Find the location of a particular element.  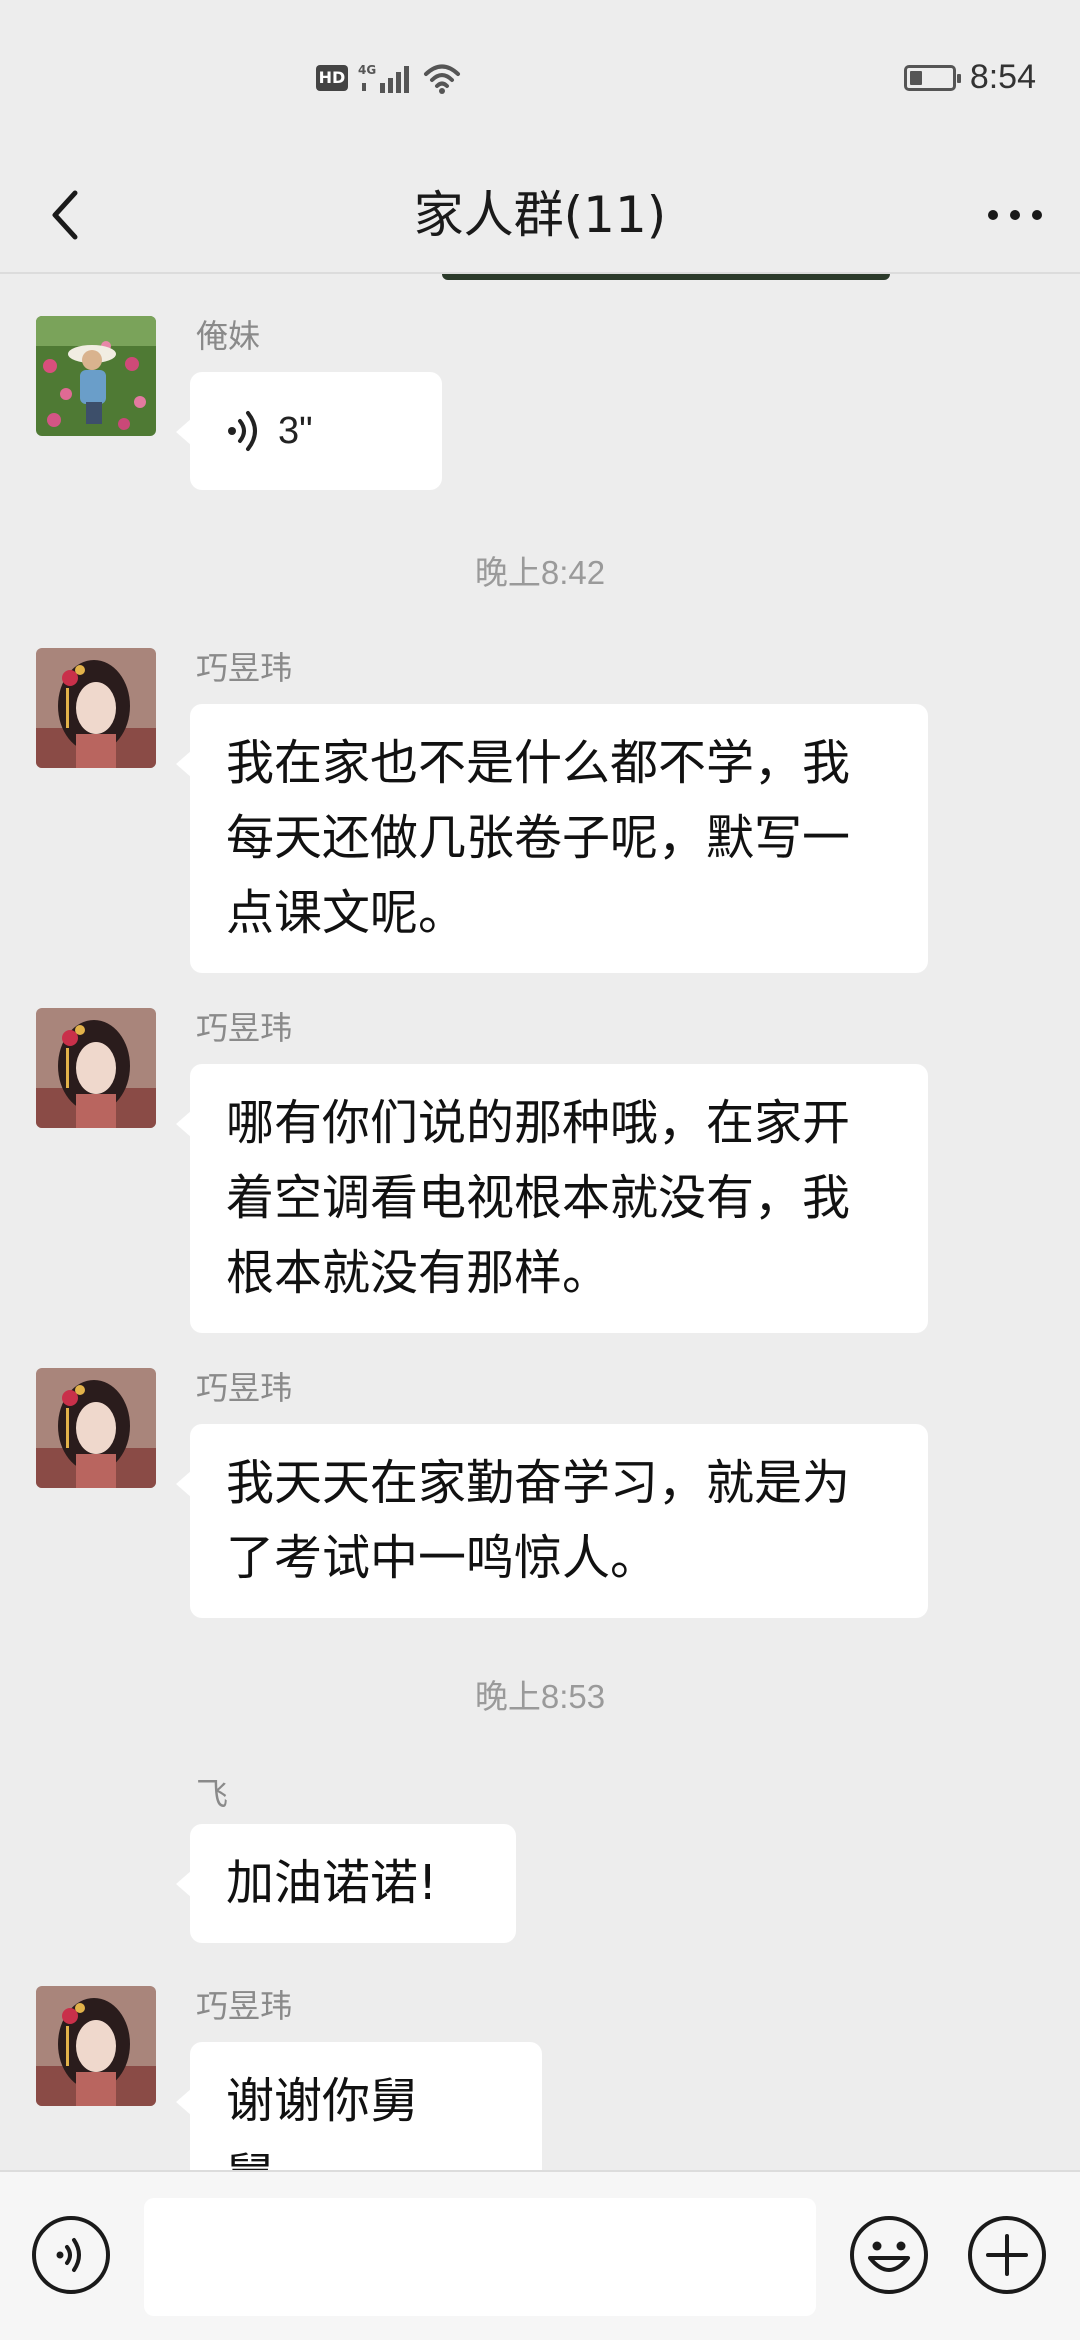

status-icons: HD 4G is located at coordinates (389, 78).